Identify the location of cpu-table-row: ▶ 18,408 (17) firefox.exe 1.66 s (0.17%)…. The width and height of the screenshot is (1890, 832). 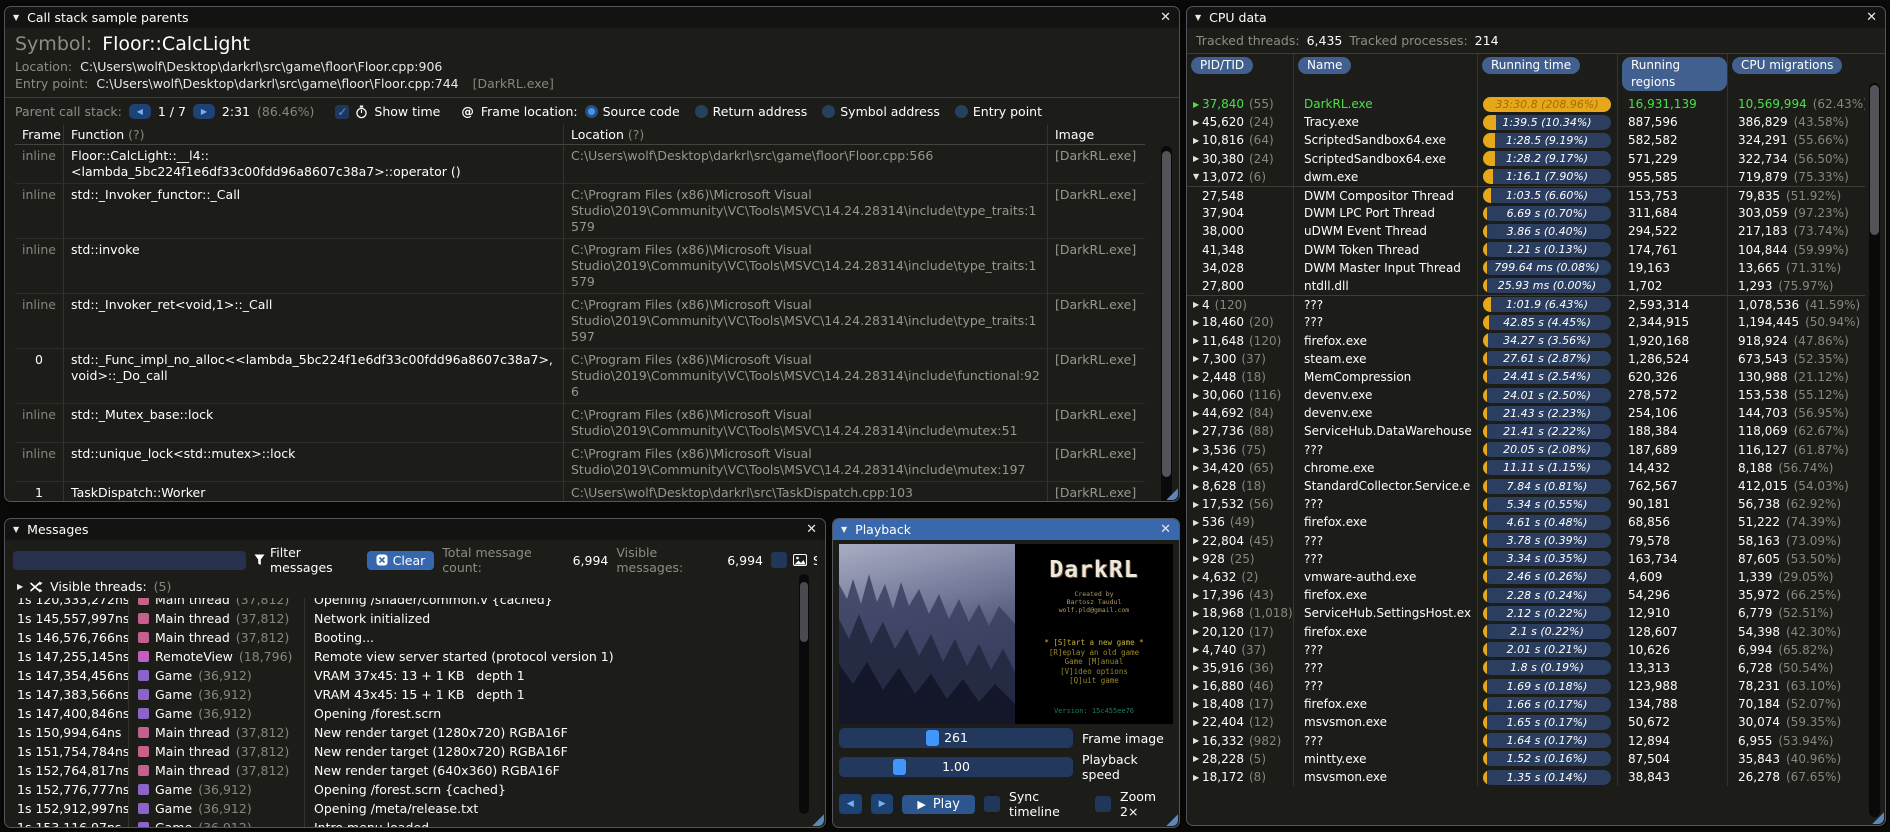
(1526, 704).